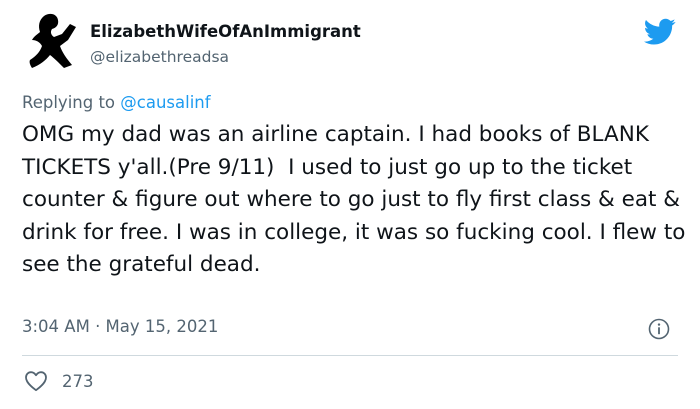  Describe the element at coordinates (52, 41) in the screenshot. I see `avatar` at that location.